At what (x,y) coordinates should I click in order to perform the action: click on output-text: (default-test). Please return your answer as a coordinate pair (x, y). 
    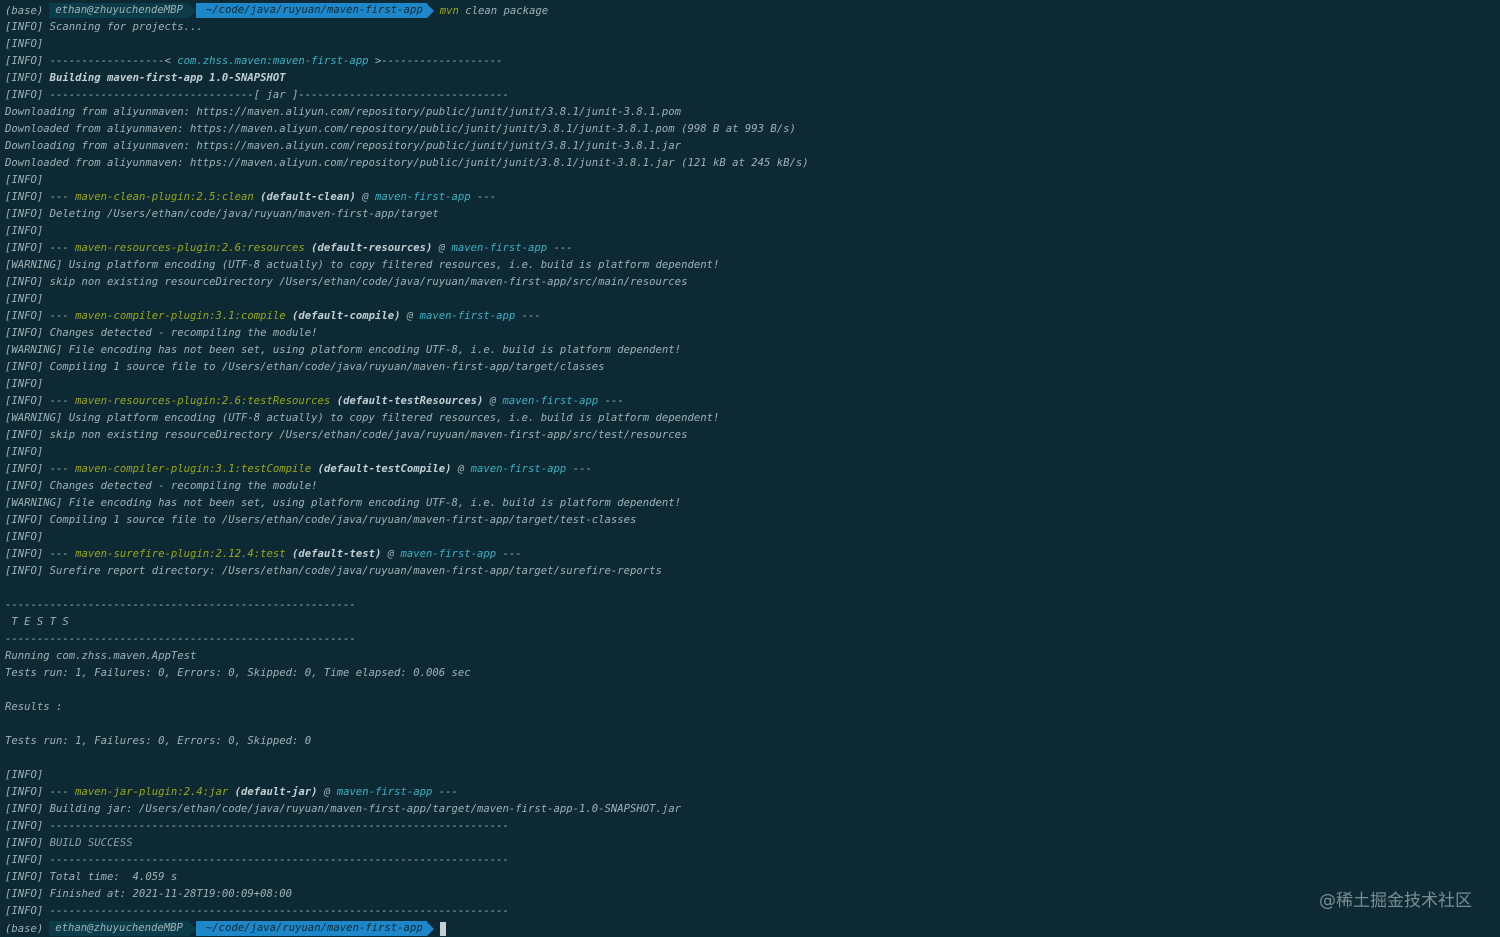
    Looking at the image, I should click on (337, 554).